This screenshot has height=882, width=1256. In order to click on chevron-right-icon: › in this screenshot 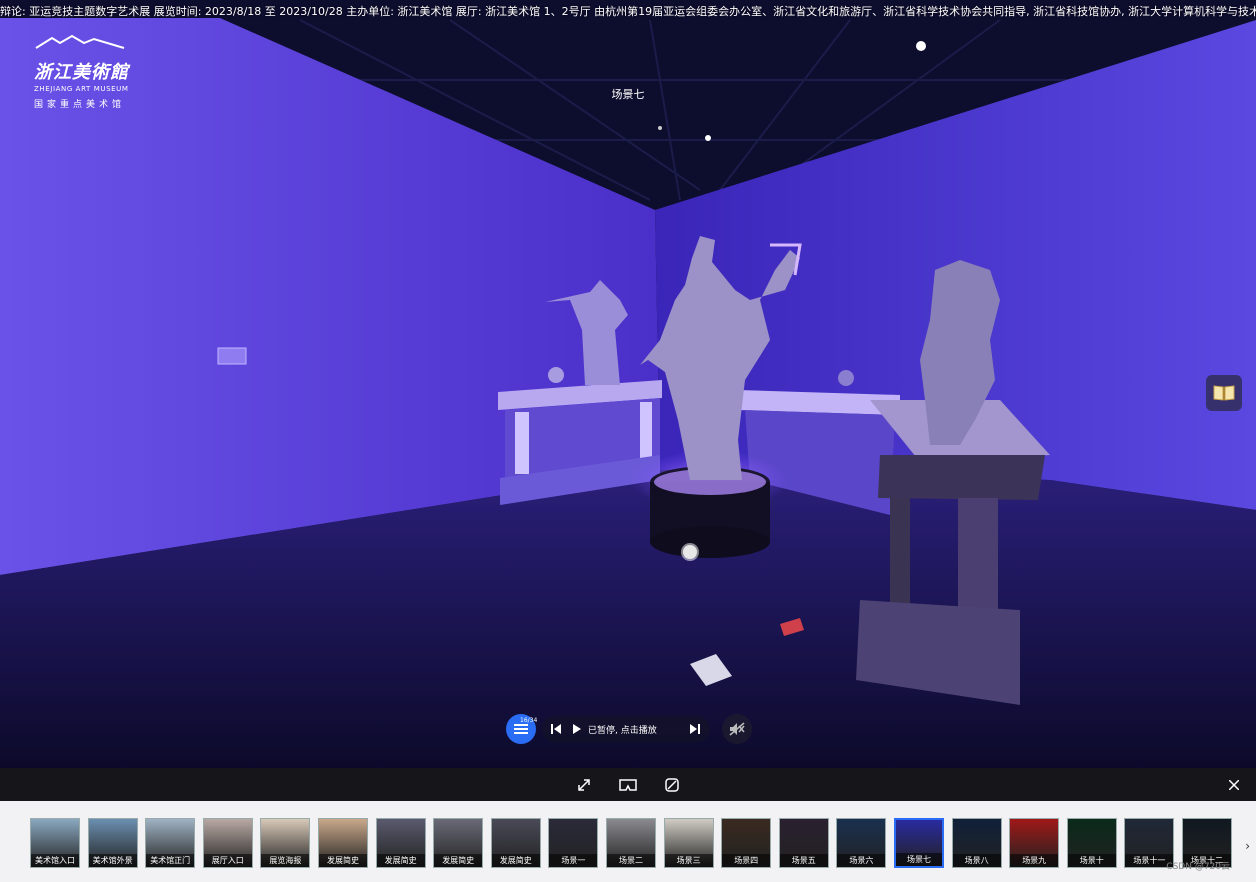, I will do `click(1247, 846)`.